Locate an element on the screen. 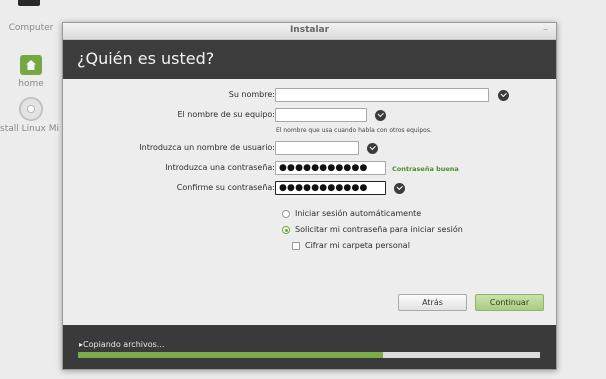 This screenshot has height=379, width=606. username-valid-check-icon is located at coordinates (372, 148).